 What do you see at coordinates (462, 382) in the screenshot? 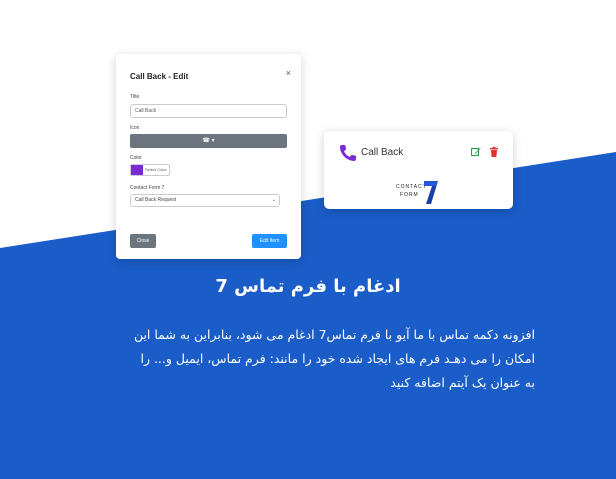
I see `body-line: به عنوان یک آیتم اضافه کنید` at bounding box center [462, 382].